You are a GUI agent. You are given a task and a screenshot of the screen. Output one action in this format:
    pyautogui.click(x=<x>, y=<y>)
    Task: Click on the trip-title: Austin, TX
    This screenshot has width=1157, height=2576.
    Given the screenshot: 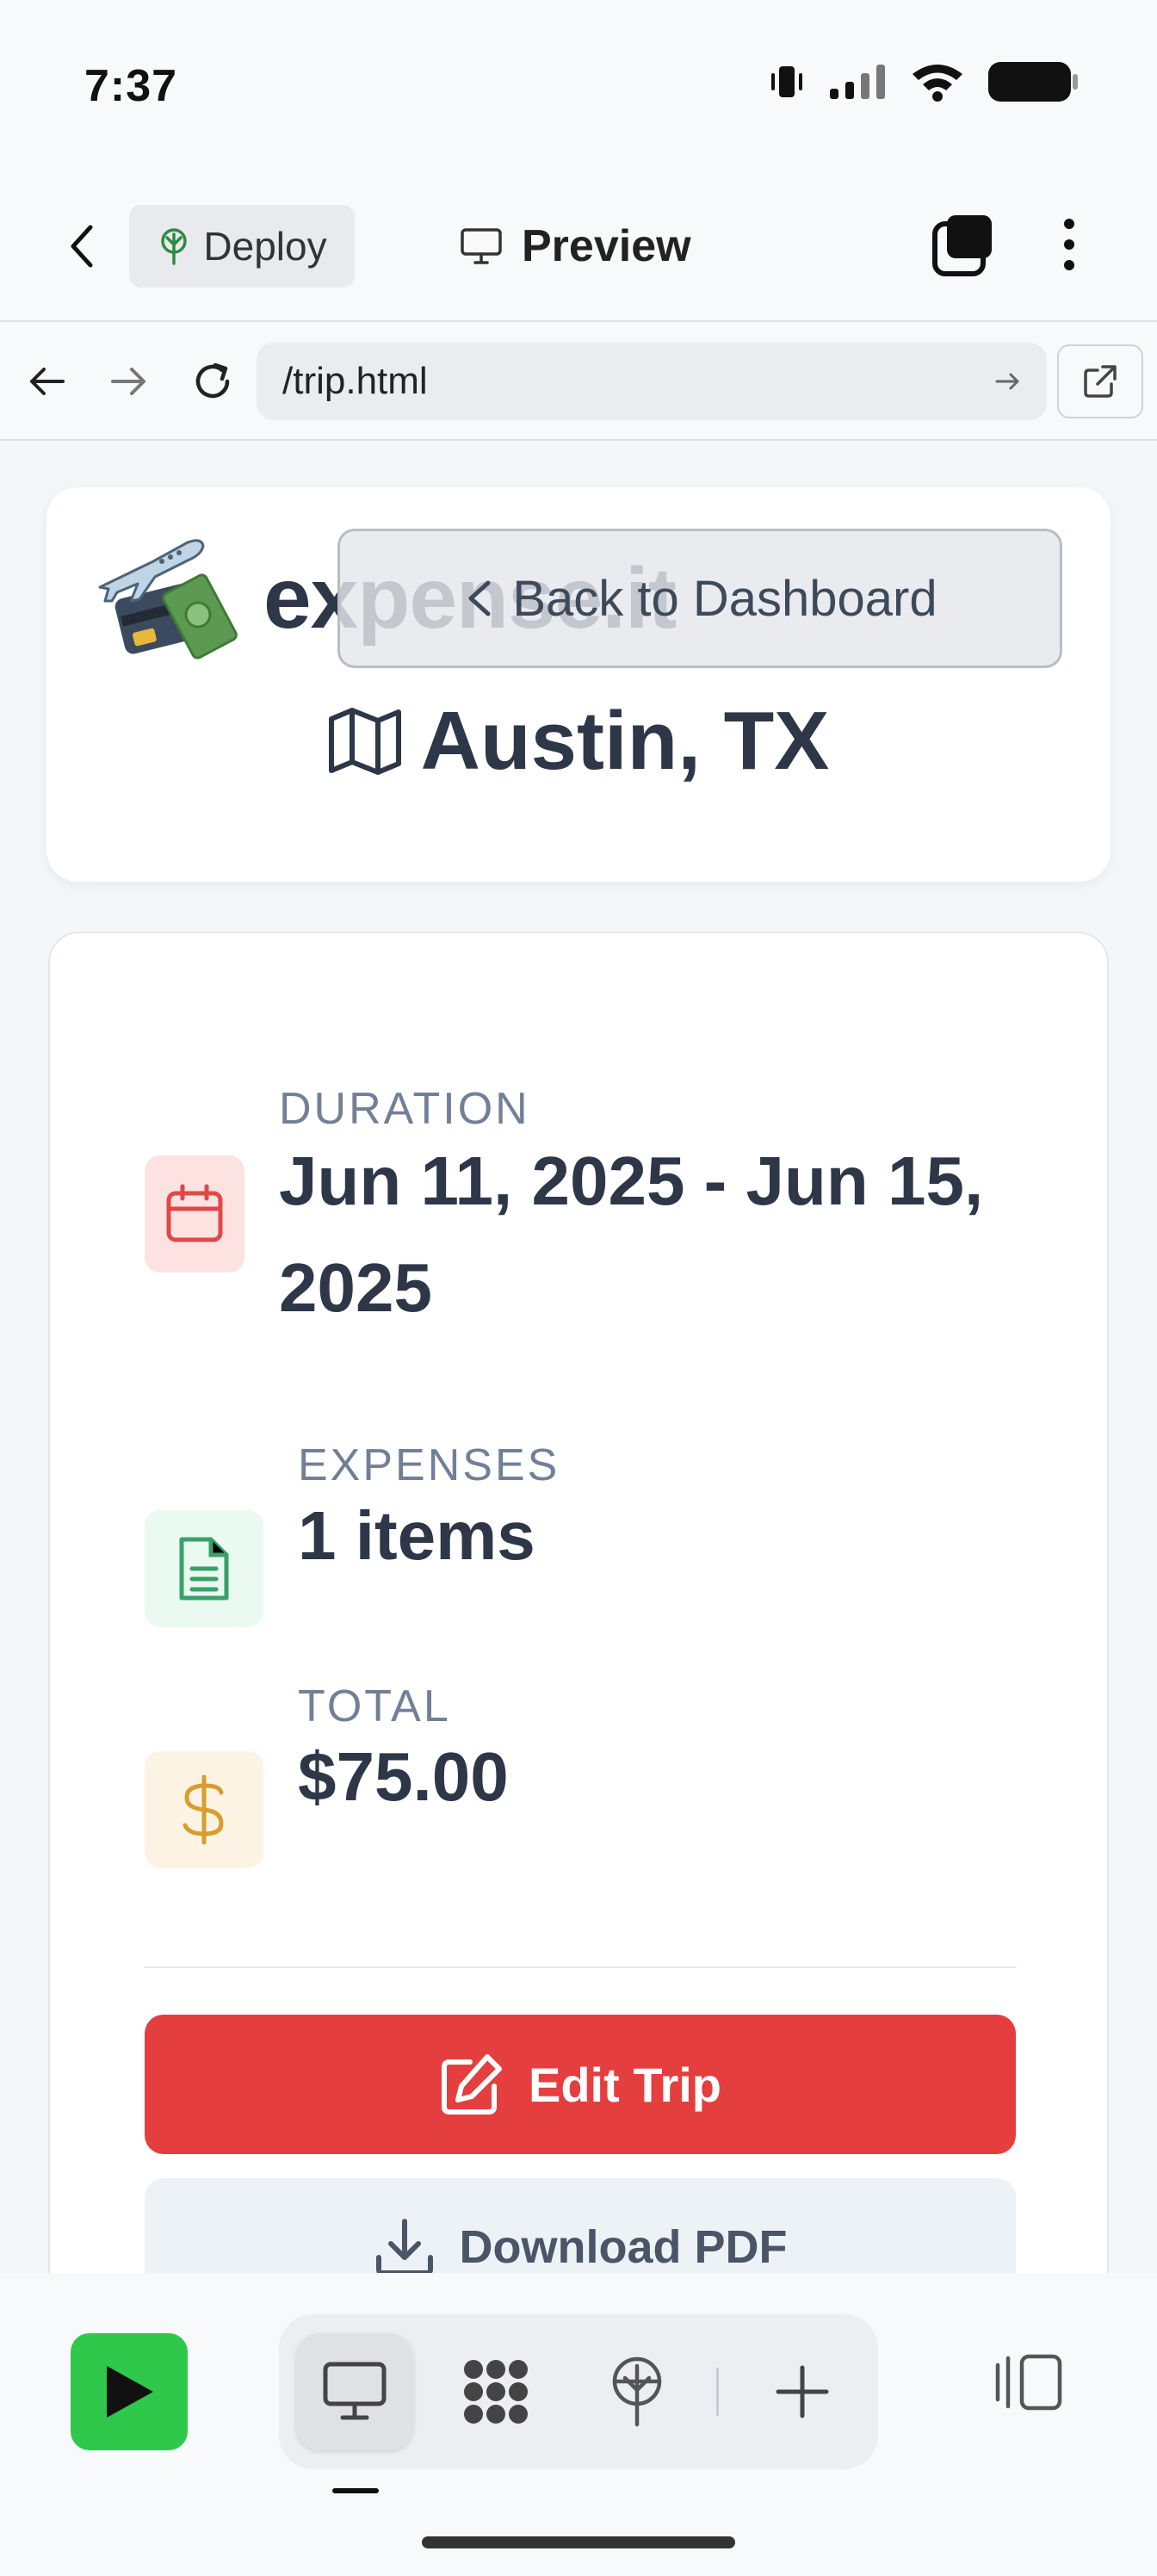 What is the action you would take?
    pyautogui.click(x=579, y=742)
    